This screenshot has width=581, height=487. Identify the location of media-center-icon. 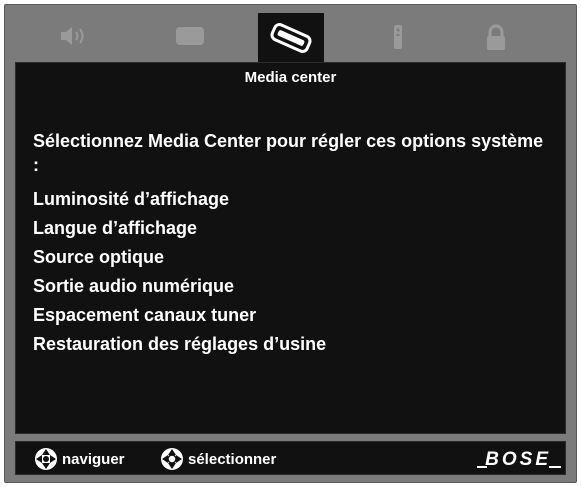
(291, 38).